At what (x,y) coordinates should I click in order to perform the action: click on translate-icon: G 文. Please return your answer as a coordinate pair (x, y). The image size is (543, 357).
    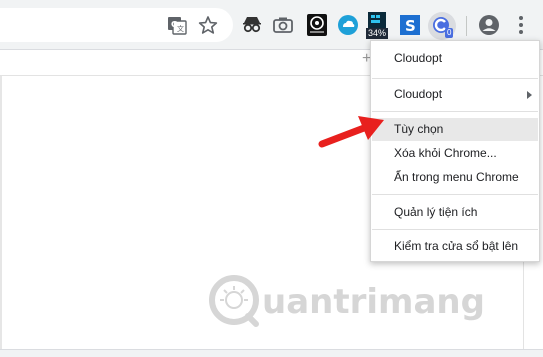
    Looking at the image, I should click on (178, 26).